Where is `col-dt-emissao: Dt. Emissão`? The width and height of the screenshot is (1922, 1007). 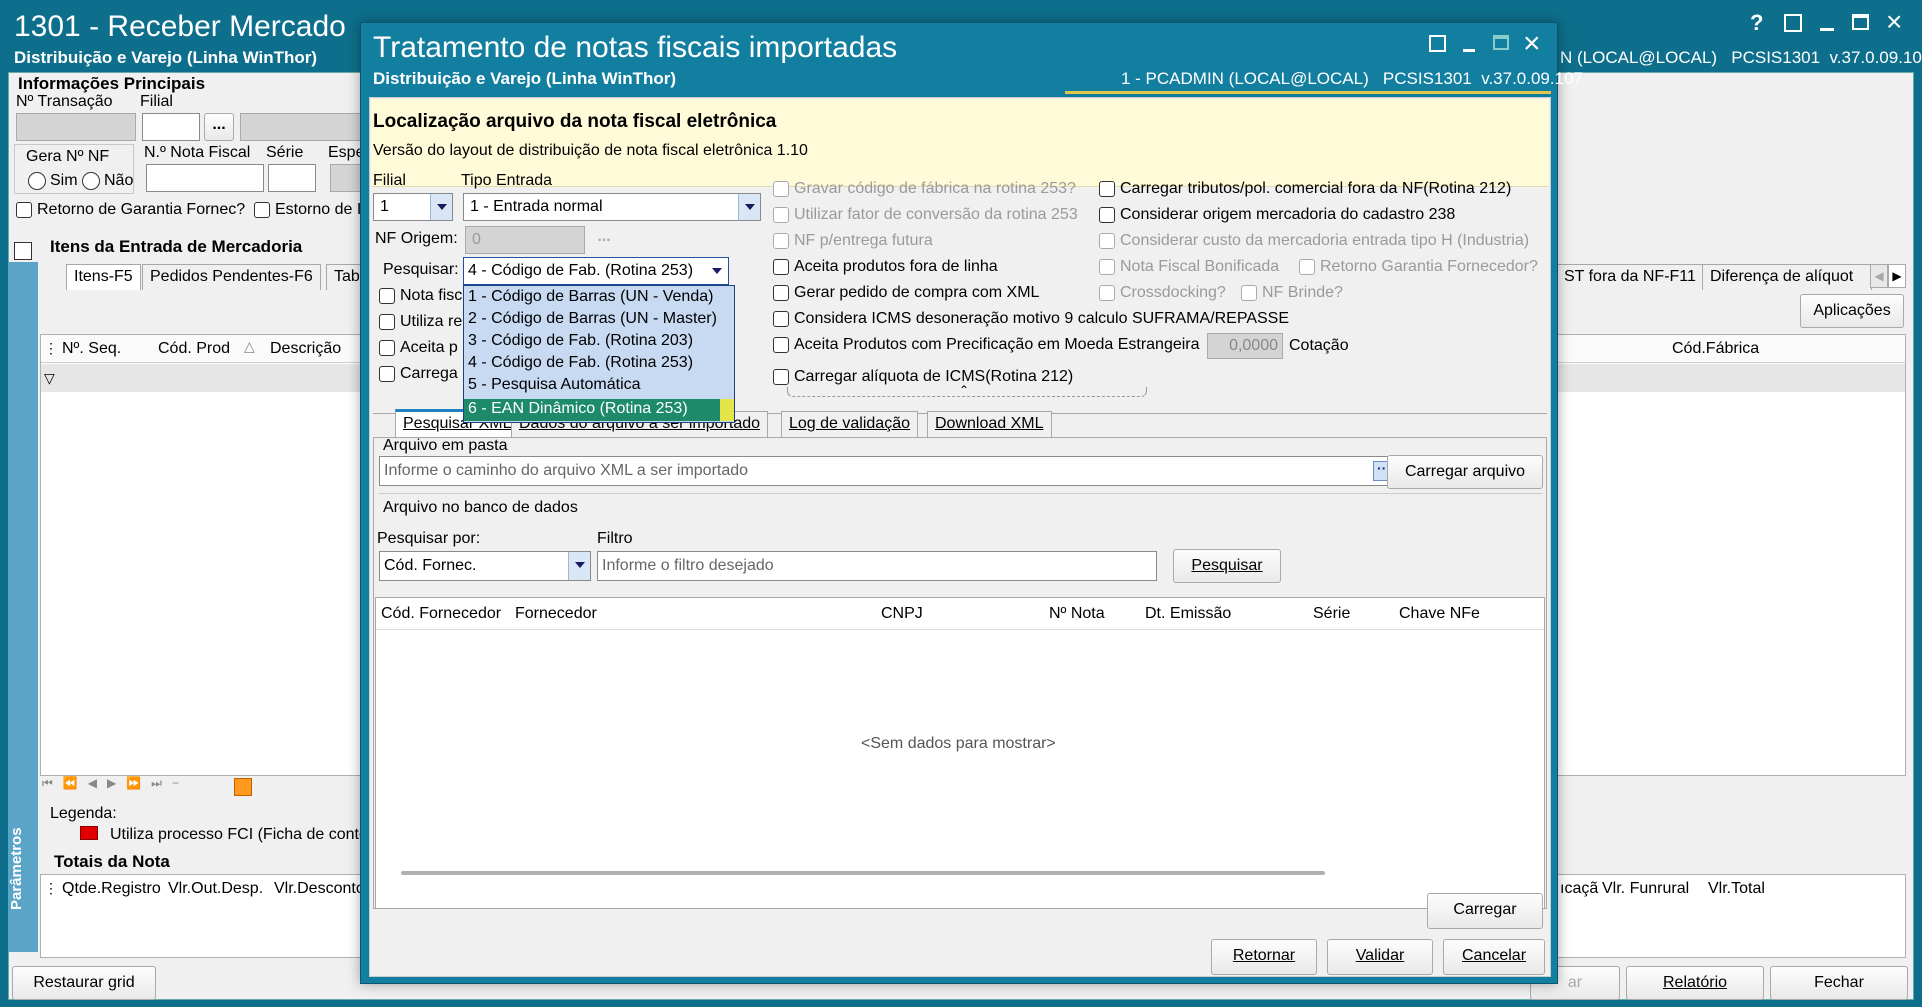
col-dt-emissao: Dt. Emissão is located at coordinates (1188, 614).